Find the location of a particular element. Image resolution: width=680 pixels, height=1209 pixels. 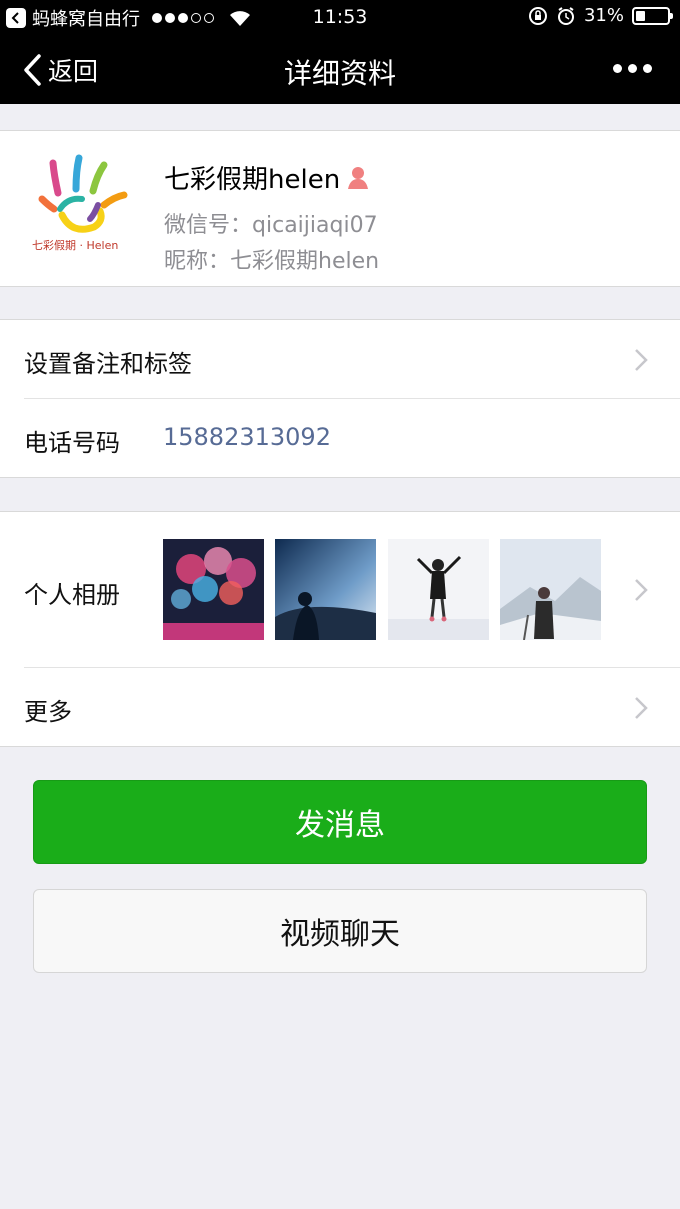

nickname-line: 昵称：七彩假期helen is located at coordinates (271, 259).